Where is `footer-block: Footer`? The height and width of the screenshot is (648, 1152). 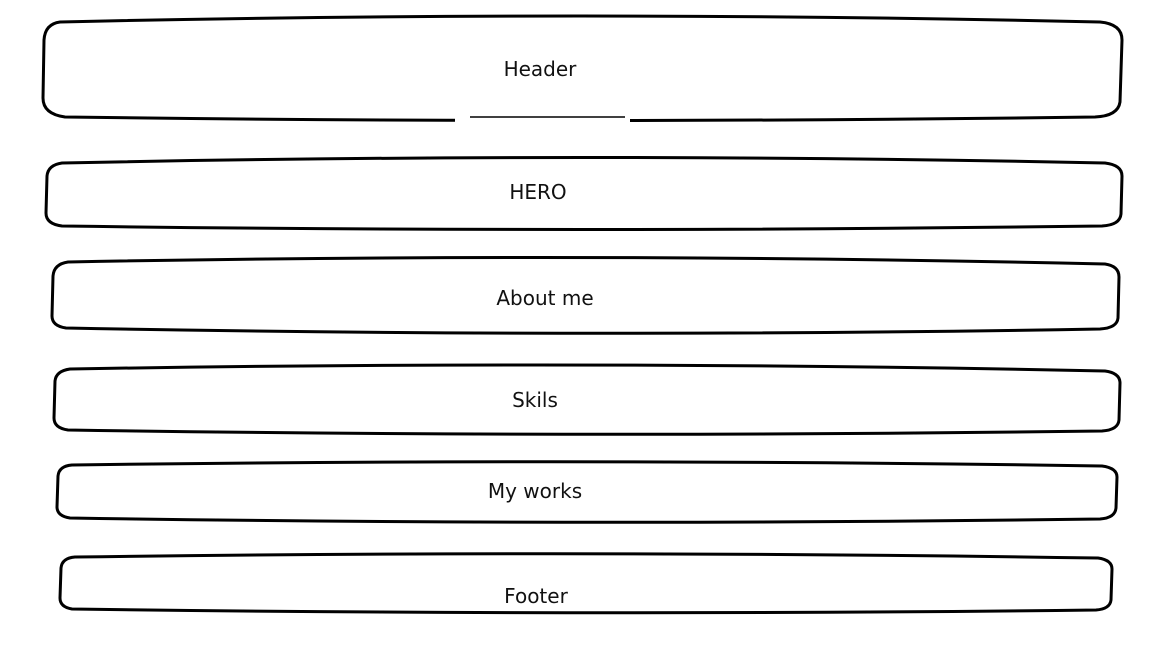
footer-block: Footer is located at coordinates (586, 583).